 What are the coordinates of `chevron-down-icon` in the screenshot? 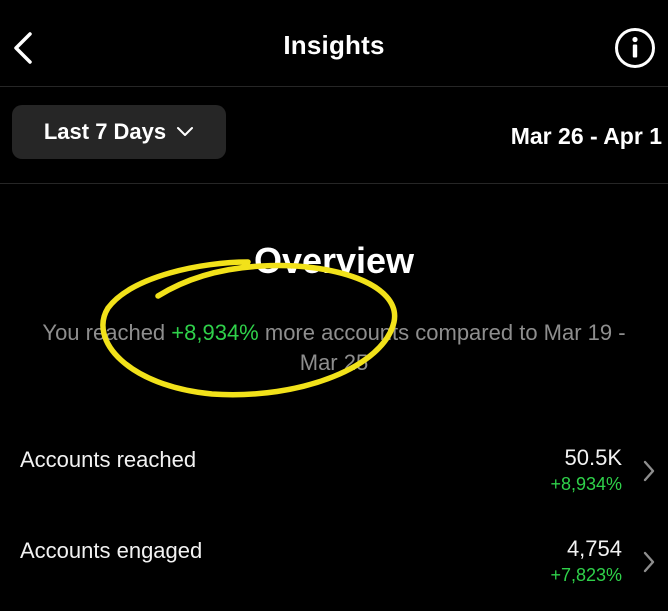 It's located at (185, 131).